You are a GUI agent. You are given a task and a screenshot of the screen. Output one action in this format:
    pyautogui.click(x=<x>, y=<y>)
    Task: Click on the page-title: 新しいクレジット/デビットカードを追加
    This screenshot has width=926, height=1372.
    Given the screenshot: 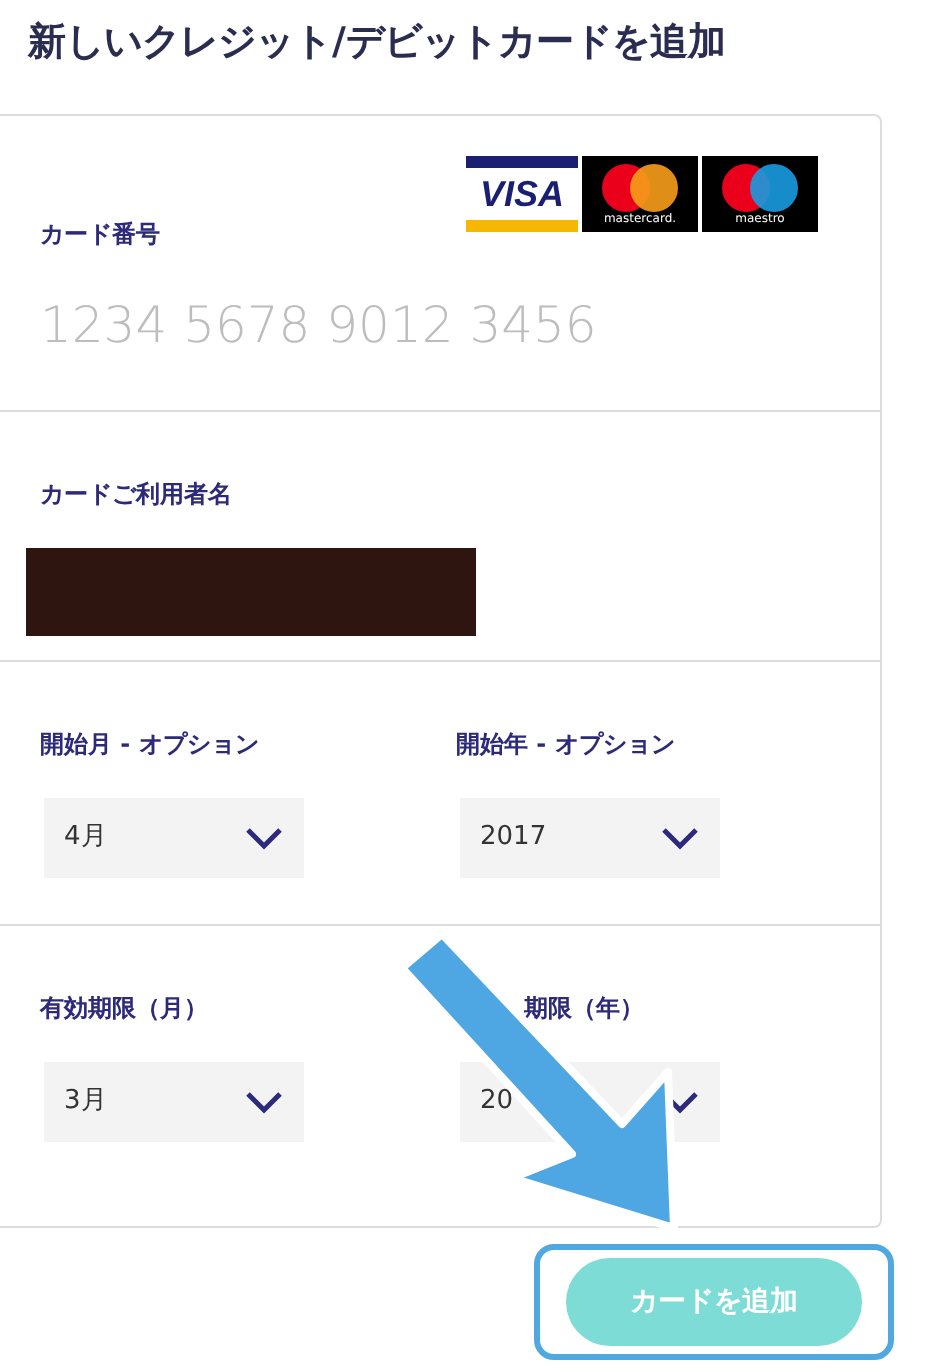 What is the action you would take?
    pyautogui.click(x=376, y=43)
    